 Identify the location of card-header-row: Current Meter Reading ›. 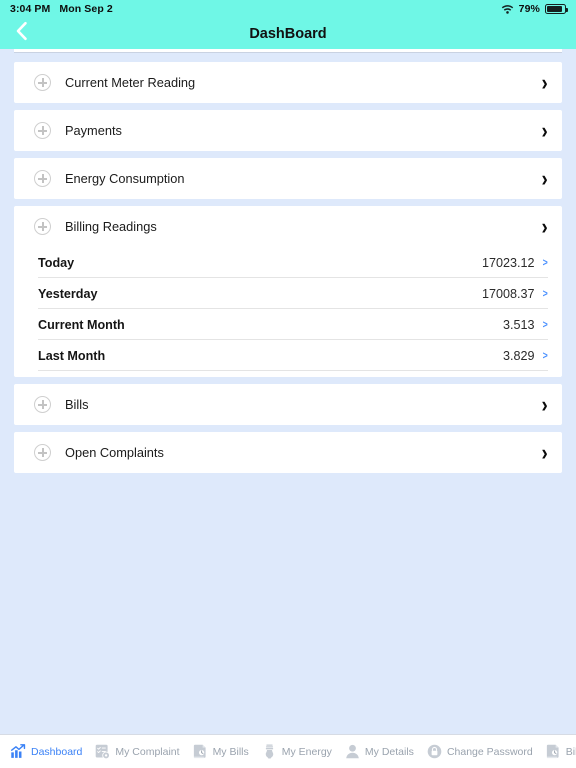
(288, 82).